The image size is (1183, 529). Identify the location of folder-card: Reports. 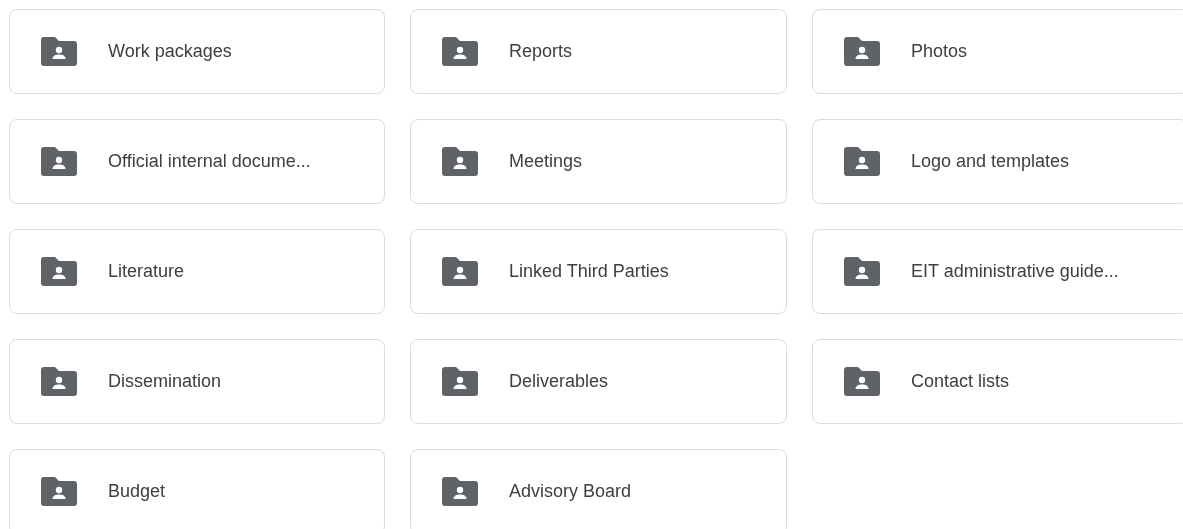
(598, 51).